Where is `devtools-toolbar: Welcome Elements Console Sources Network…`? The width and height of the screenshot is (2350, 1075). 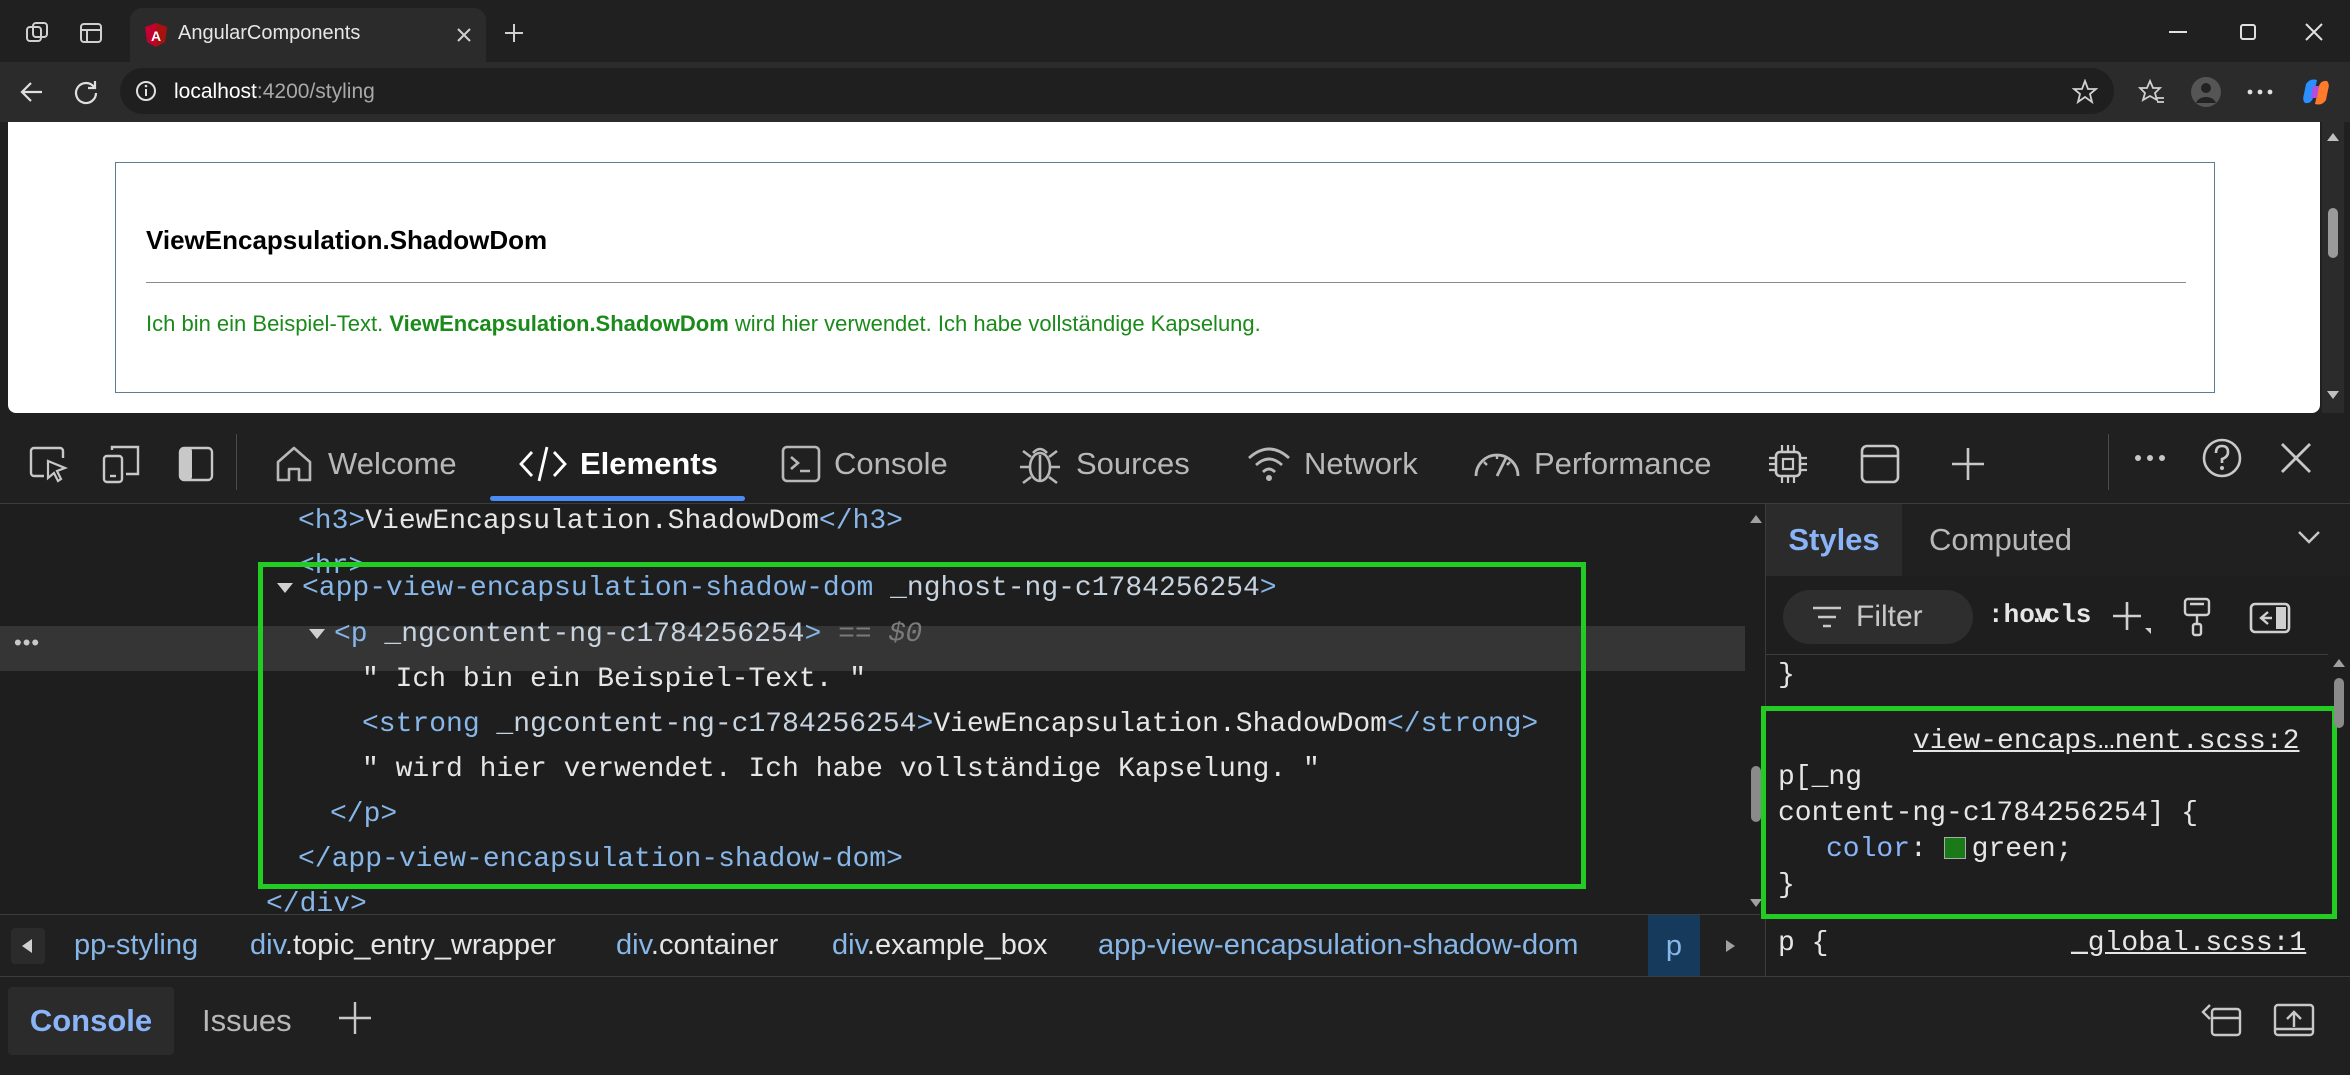
devtools-toolbar: Welcome Elements Console Sources Network… is located at coordinates (1175, 462).